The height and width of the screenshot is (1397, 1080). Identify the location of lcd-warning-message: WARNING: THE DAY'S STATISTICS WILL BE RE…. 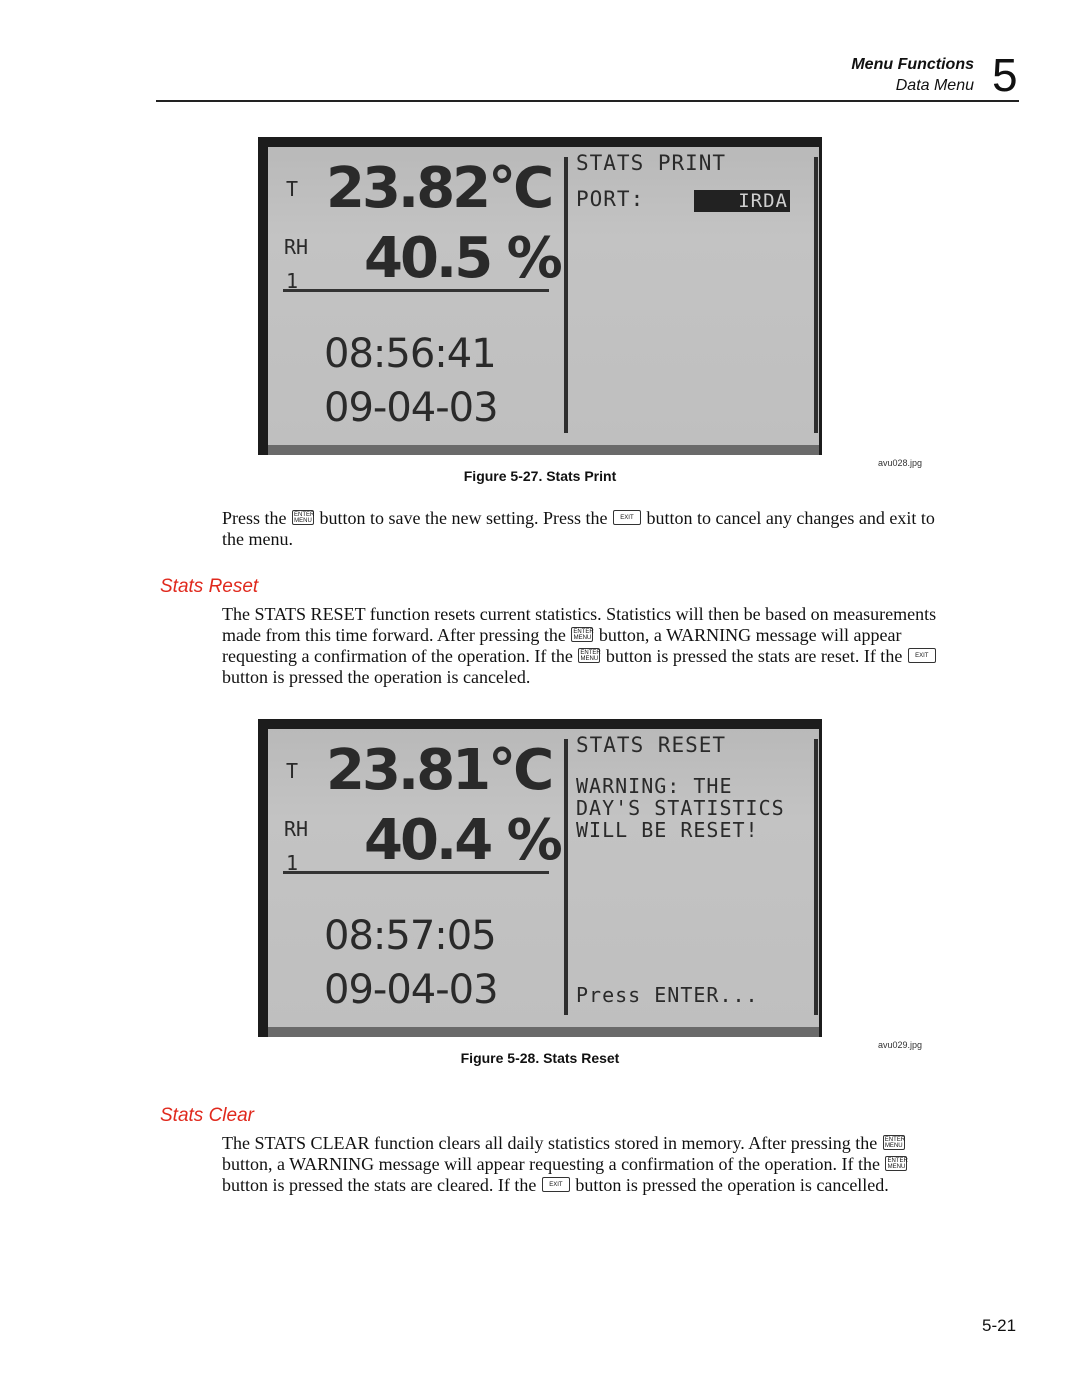
(680, 808).